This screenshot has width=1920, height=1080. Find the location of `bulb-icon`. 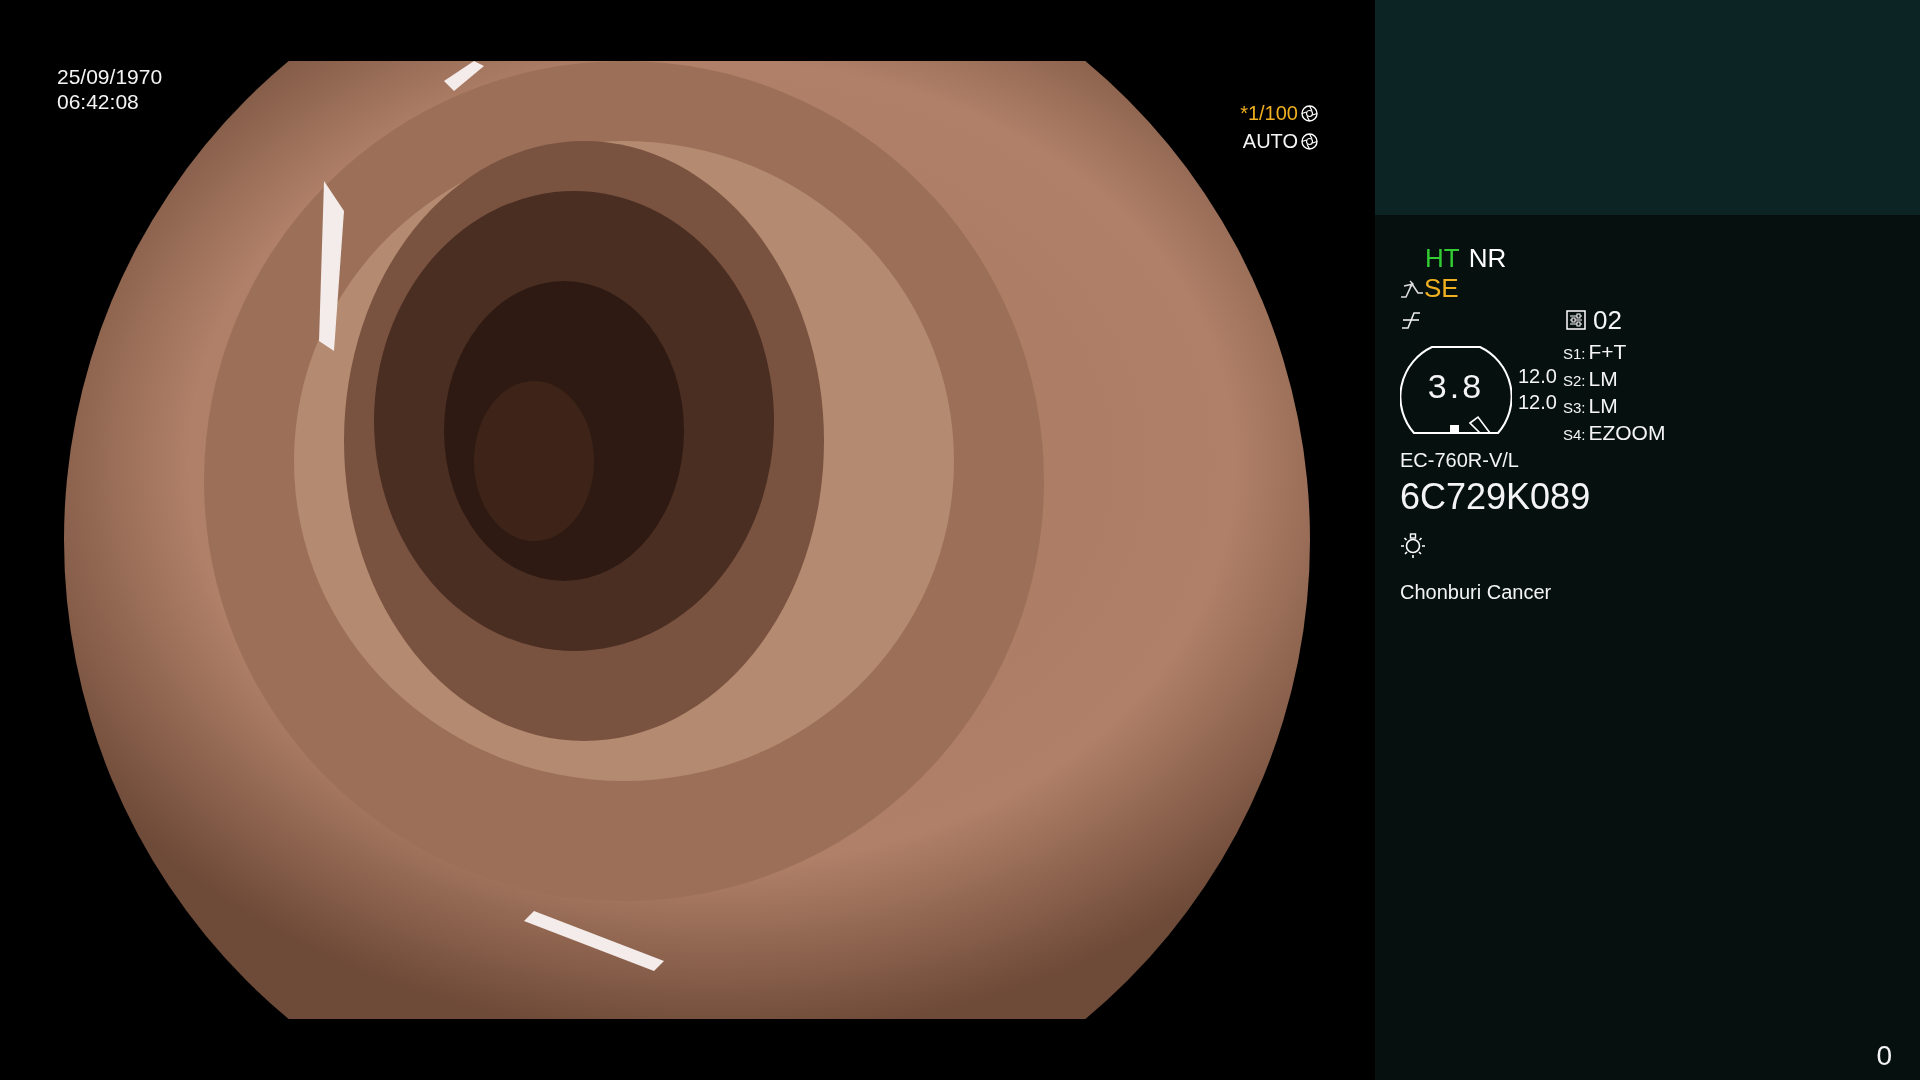

bulb-icon is located at coordinates (1413, 545).